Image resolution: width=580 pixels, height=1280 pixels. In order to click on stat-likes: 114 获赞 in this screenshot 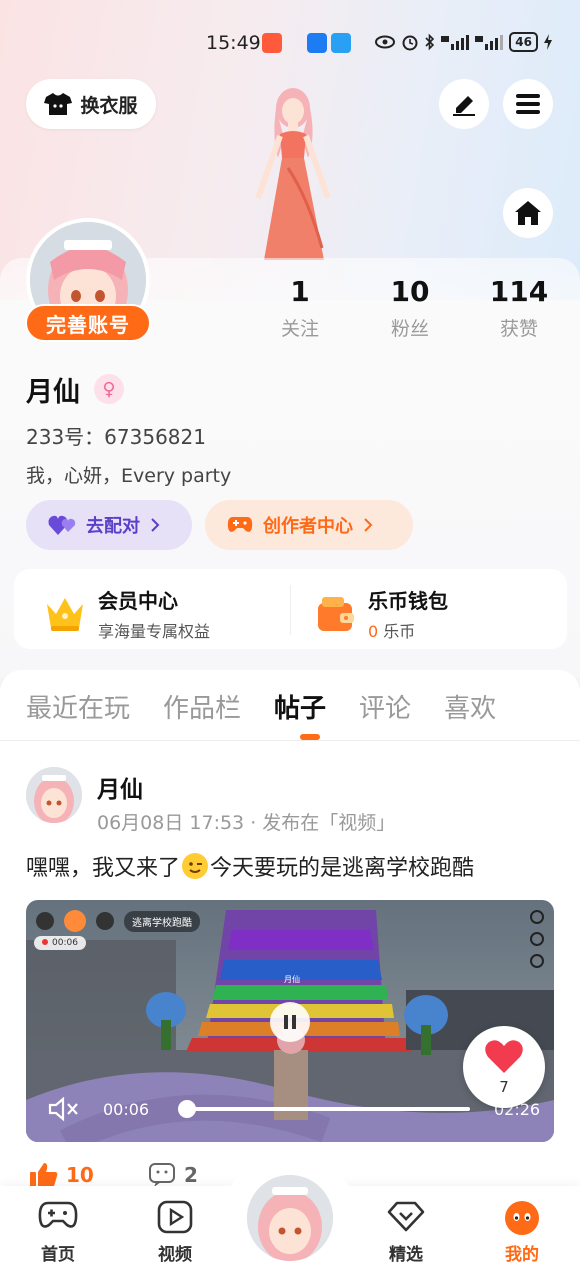, I will do `click(519, 308)`.